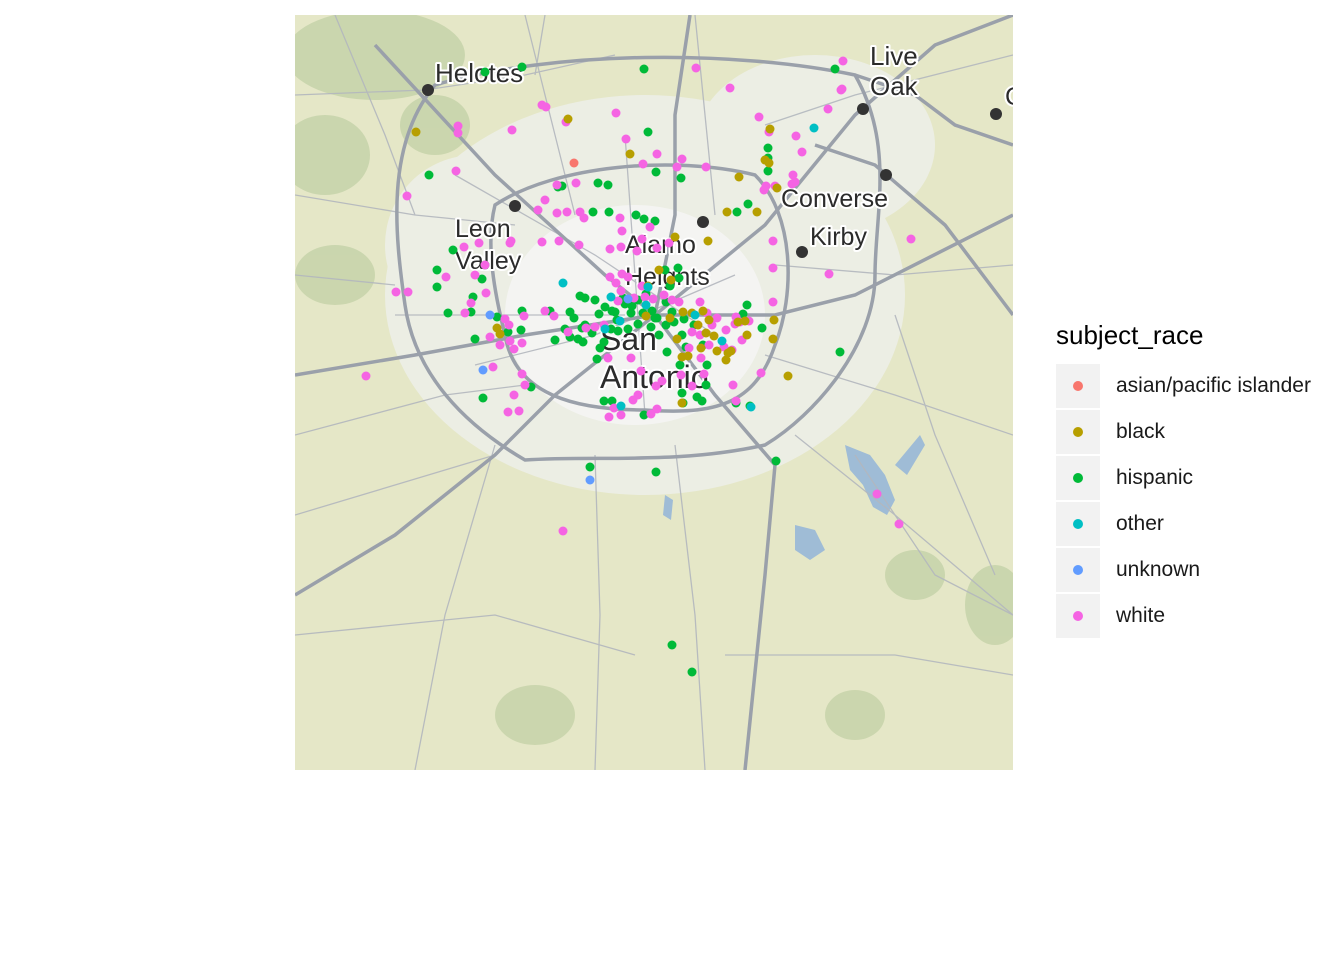  Describe the element at coordinates (886, 175) in the screenshot. I see `converse-dot` at that location.